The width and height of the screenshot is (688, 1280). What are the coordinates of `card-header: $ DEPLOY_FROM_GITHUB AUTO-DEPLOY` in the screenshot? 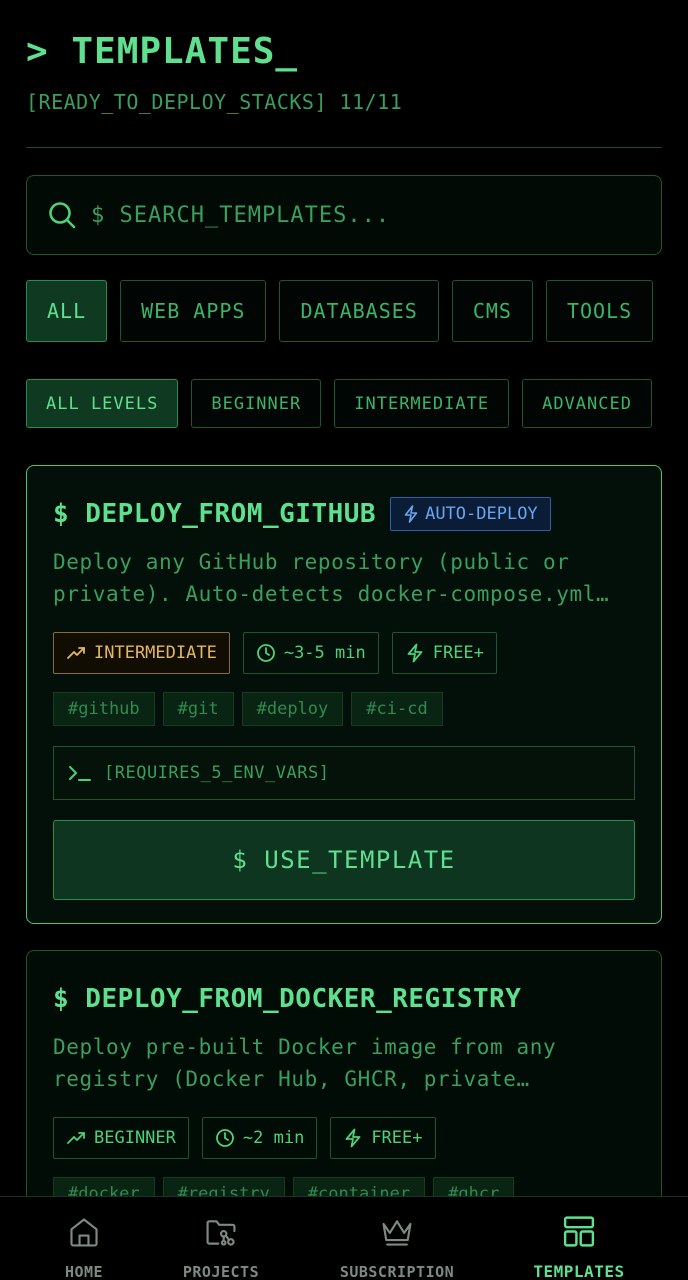 It's located at (344, 514).